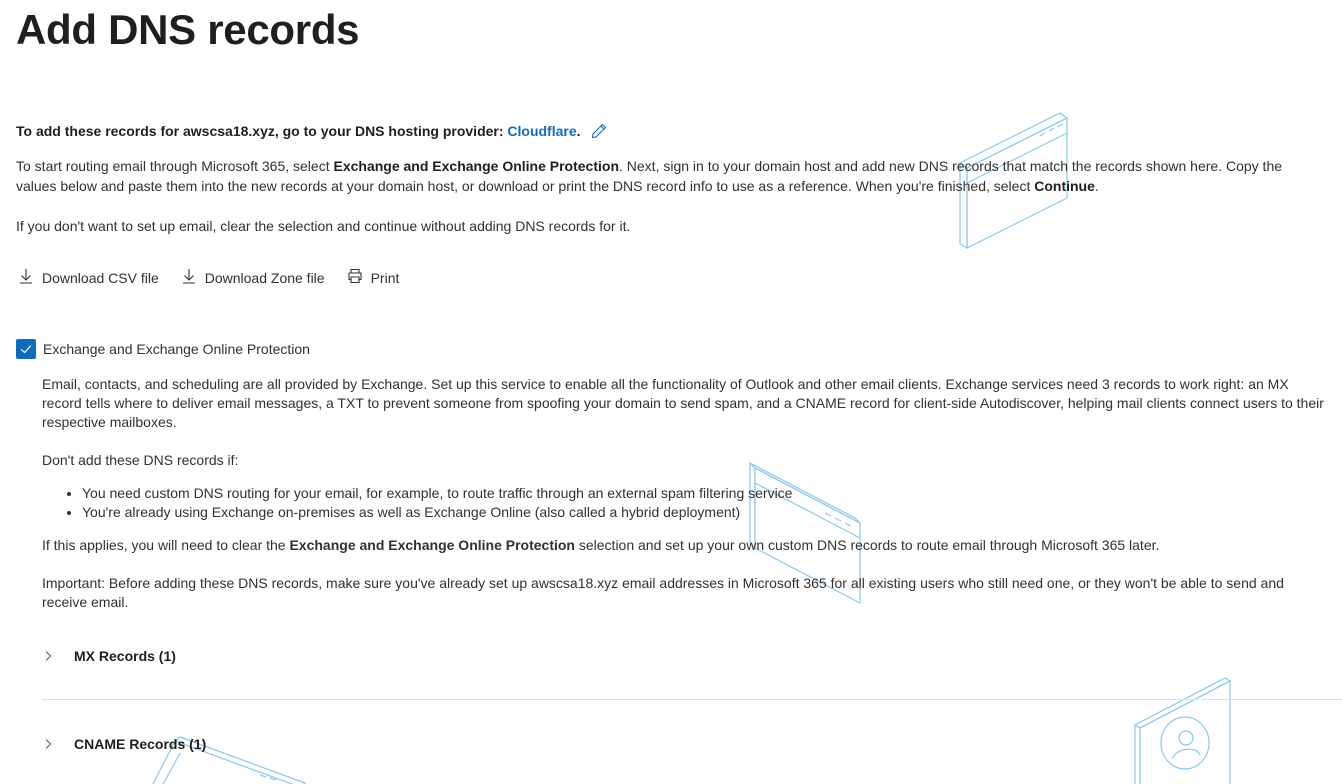 The width and height of the screenshot is (1342, 784). What do you see at coordinates (692, 699) in the screenshot?
I see `divider` at bounding box center [692, 699].